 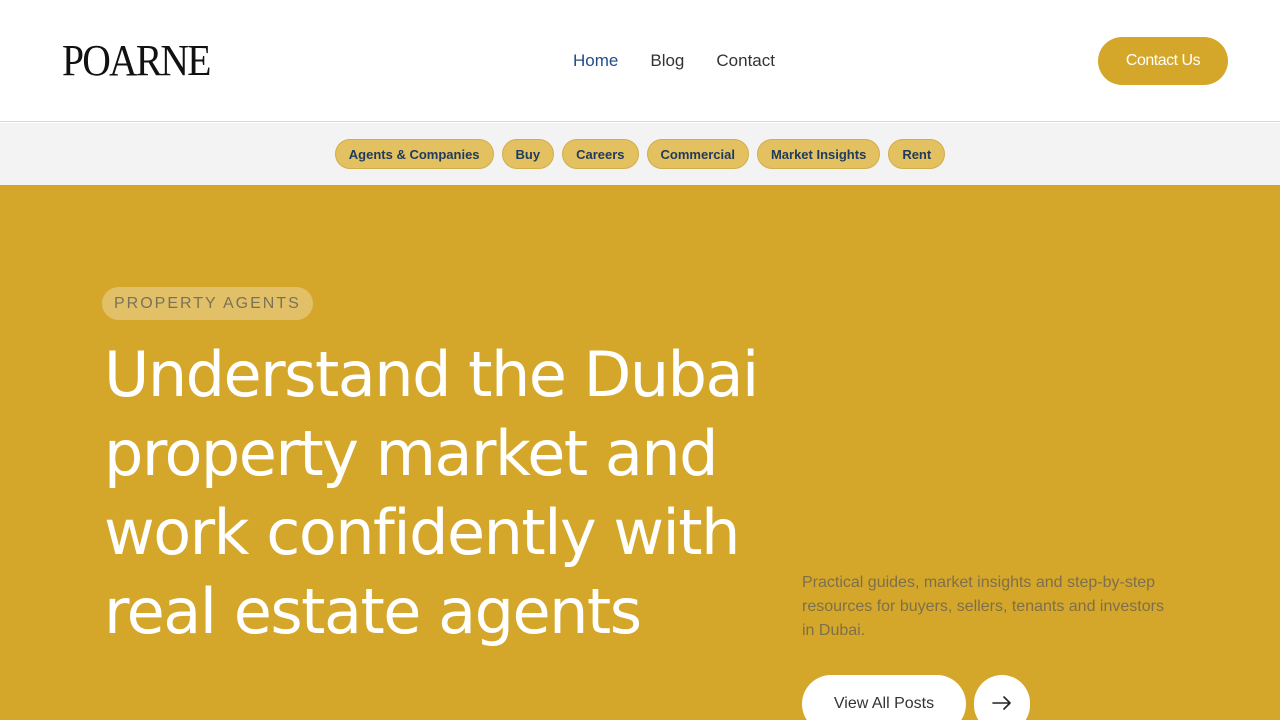 I want to click on category-chip-rent: Rent, so click(x=917, y=154).